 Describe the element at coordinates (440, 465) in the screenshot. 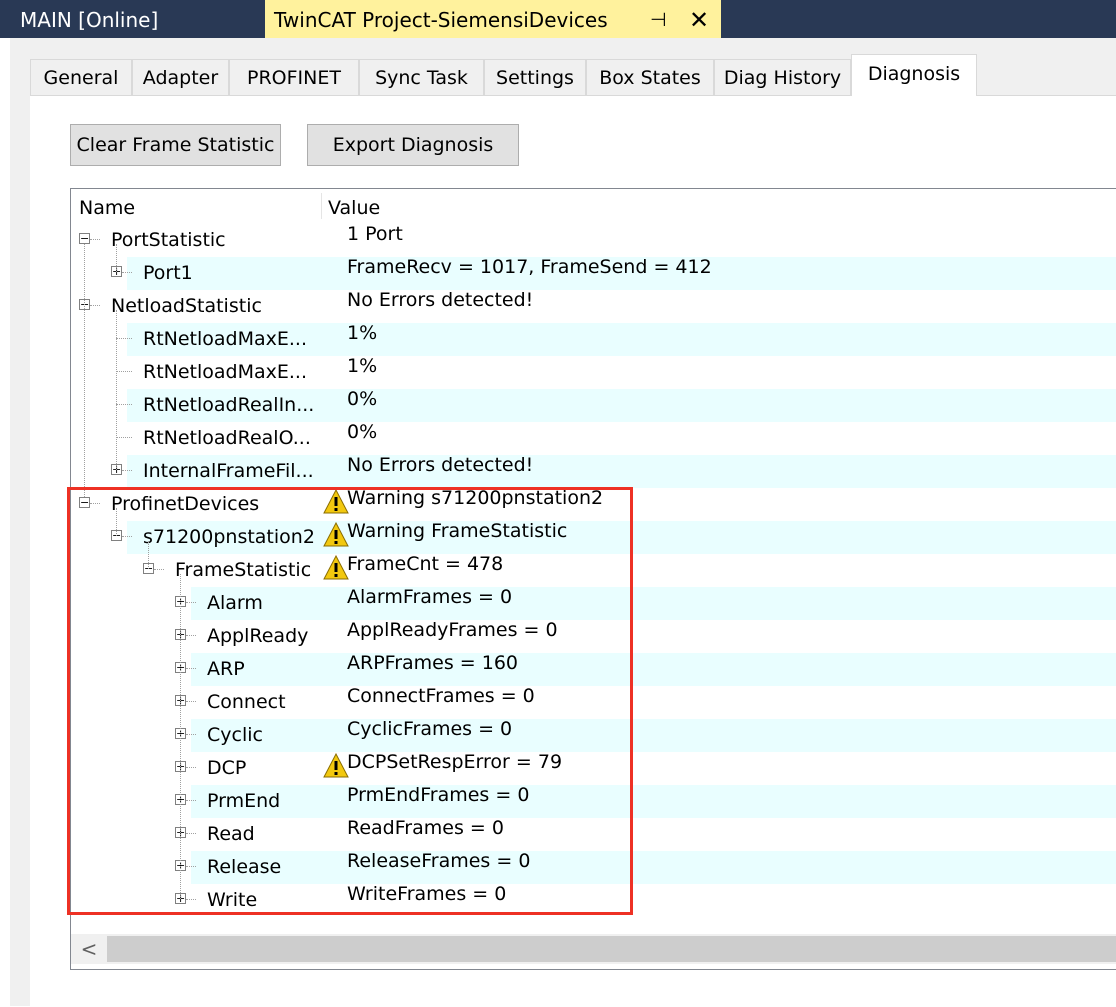

I see `tree-item-value: No Errors detected!` at that location.